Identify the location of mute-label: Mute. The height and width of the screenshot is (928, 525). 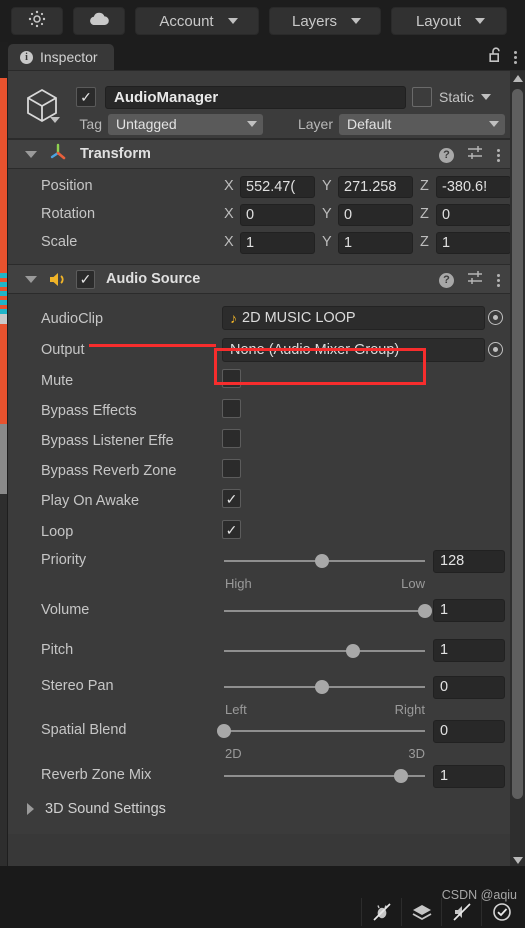
(57, 381).